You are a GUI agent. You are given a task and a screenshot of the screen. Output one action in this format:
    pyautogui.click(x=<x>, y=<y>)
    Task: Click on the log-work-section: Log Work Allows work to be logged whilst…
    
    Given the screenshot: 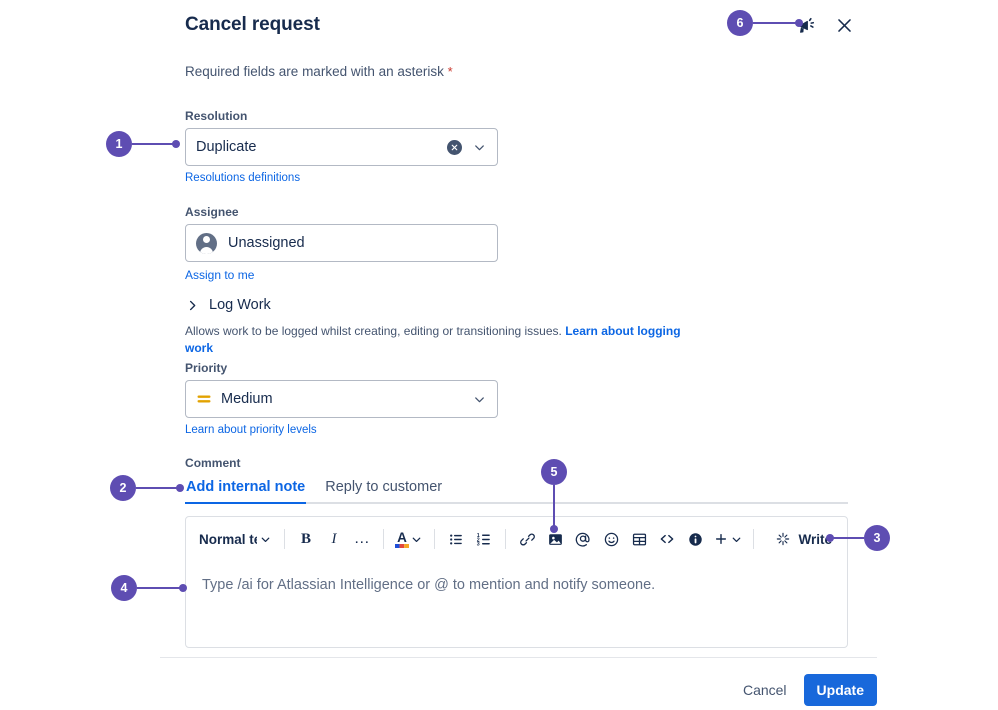 What is the action you would take?
    pyautogui.click(x=445, y=327)
    